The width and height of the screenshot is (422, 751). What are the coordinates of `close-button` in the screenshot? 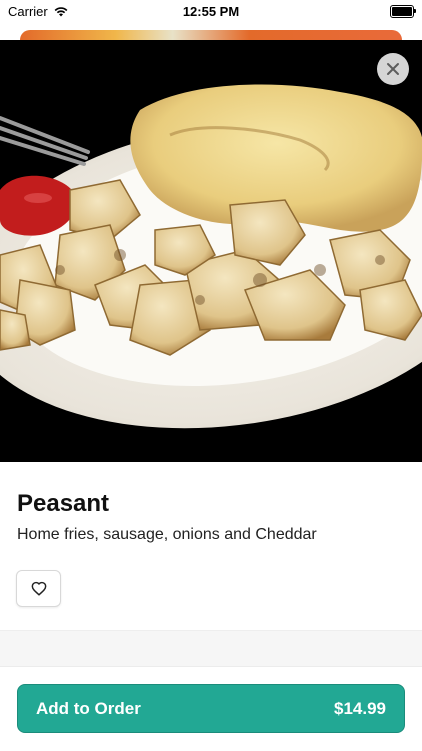 It's located at (393, 69).